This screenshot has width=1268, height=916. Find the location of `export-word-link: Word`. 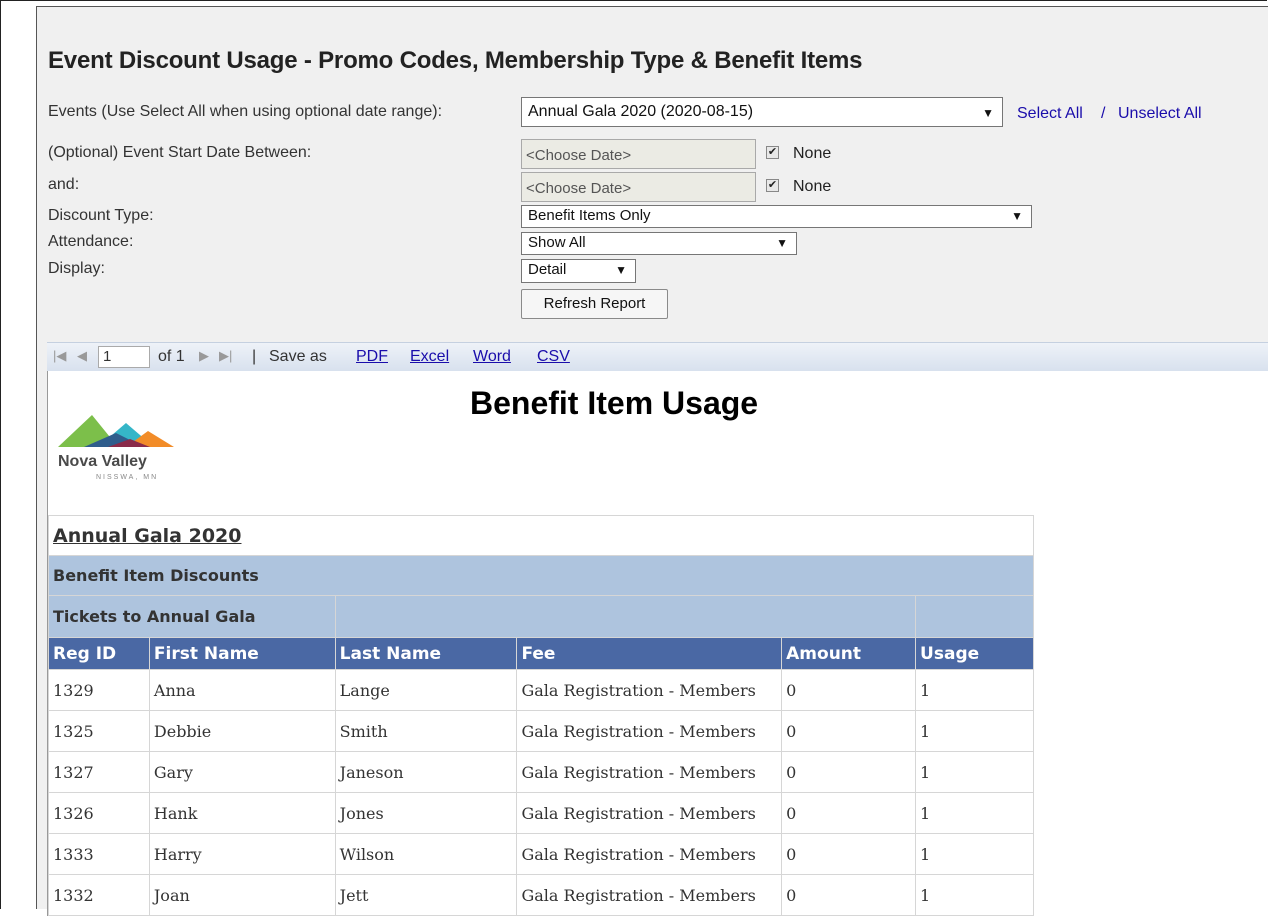

export-word-link: Word is located at coordinates (492, 357).